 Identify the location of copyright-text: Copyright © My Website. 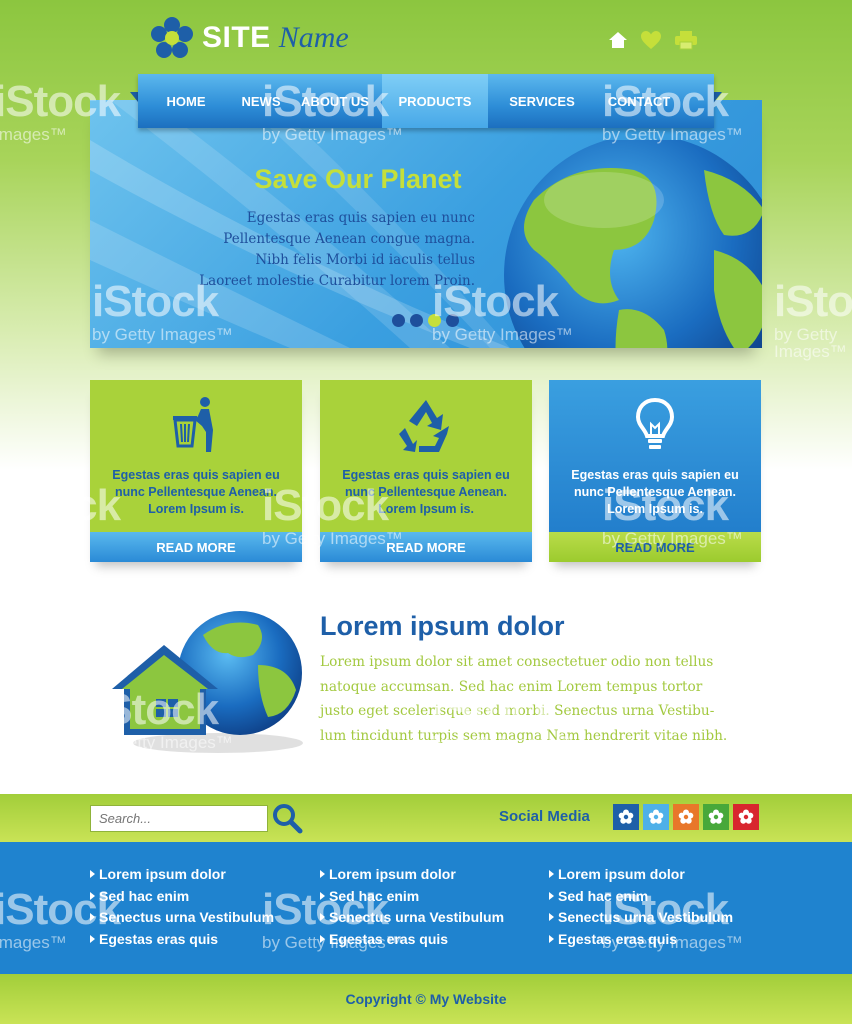
(426, 999).